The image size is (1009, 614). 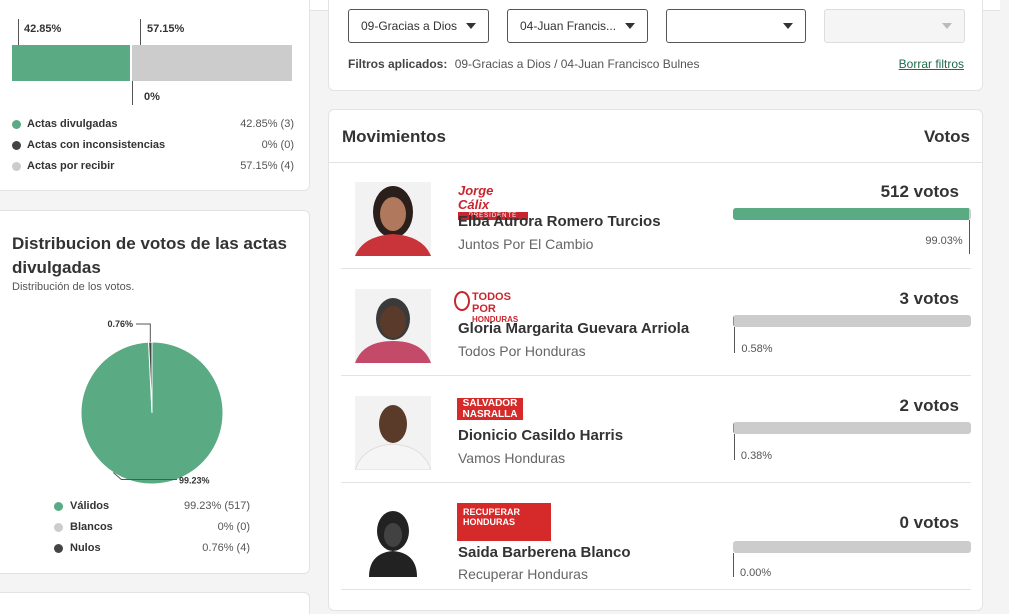 What do you see at coordinates (490, 403) in the screenshot?
I see `logo-text: SALVADOR` at bounding box center [490, 403].